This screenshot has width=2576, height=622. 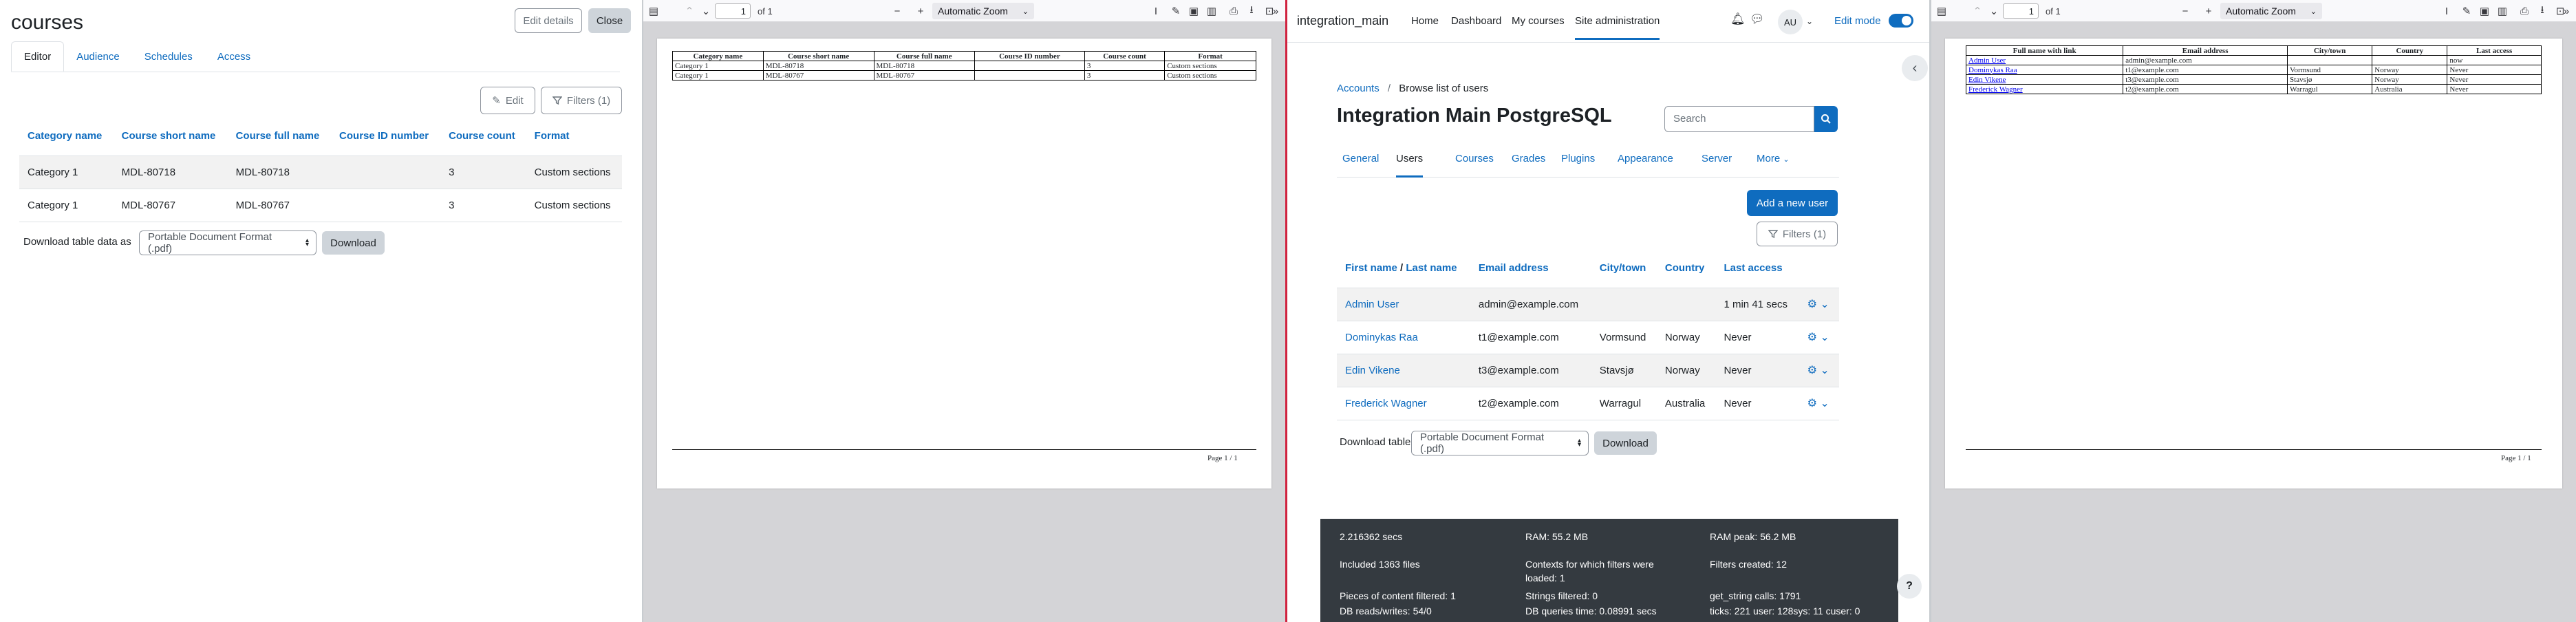 What do you see at coordinates (548, 20) in the screenshot?
I see `edit-details-button: Edit details` at bounding box center [548, 20].